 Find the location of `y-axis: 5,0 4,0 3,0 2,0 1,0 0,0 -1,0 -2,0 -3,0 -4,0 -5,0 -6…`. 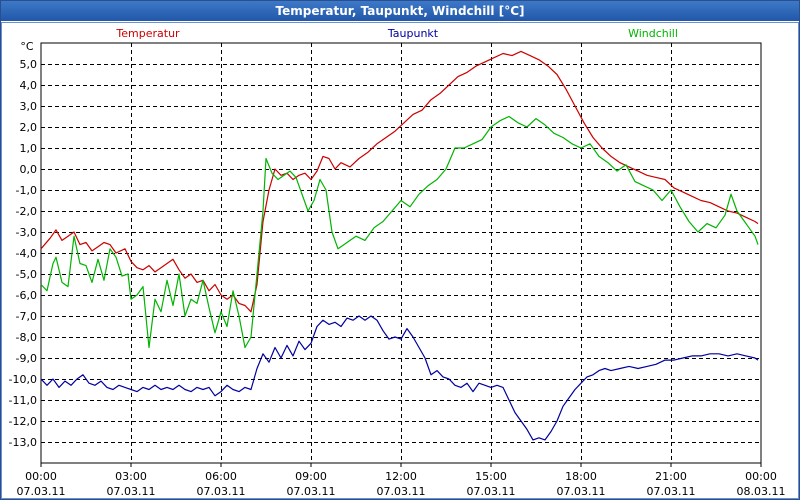

y-axis: 5,0 4,0 3,0 2,0 1,0 0,0 -1,0 -2,0 -3,0 -4,0 -5,0 -6… is located at coordinates (23, 253).